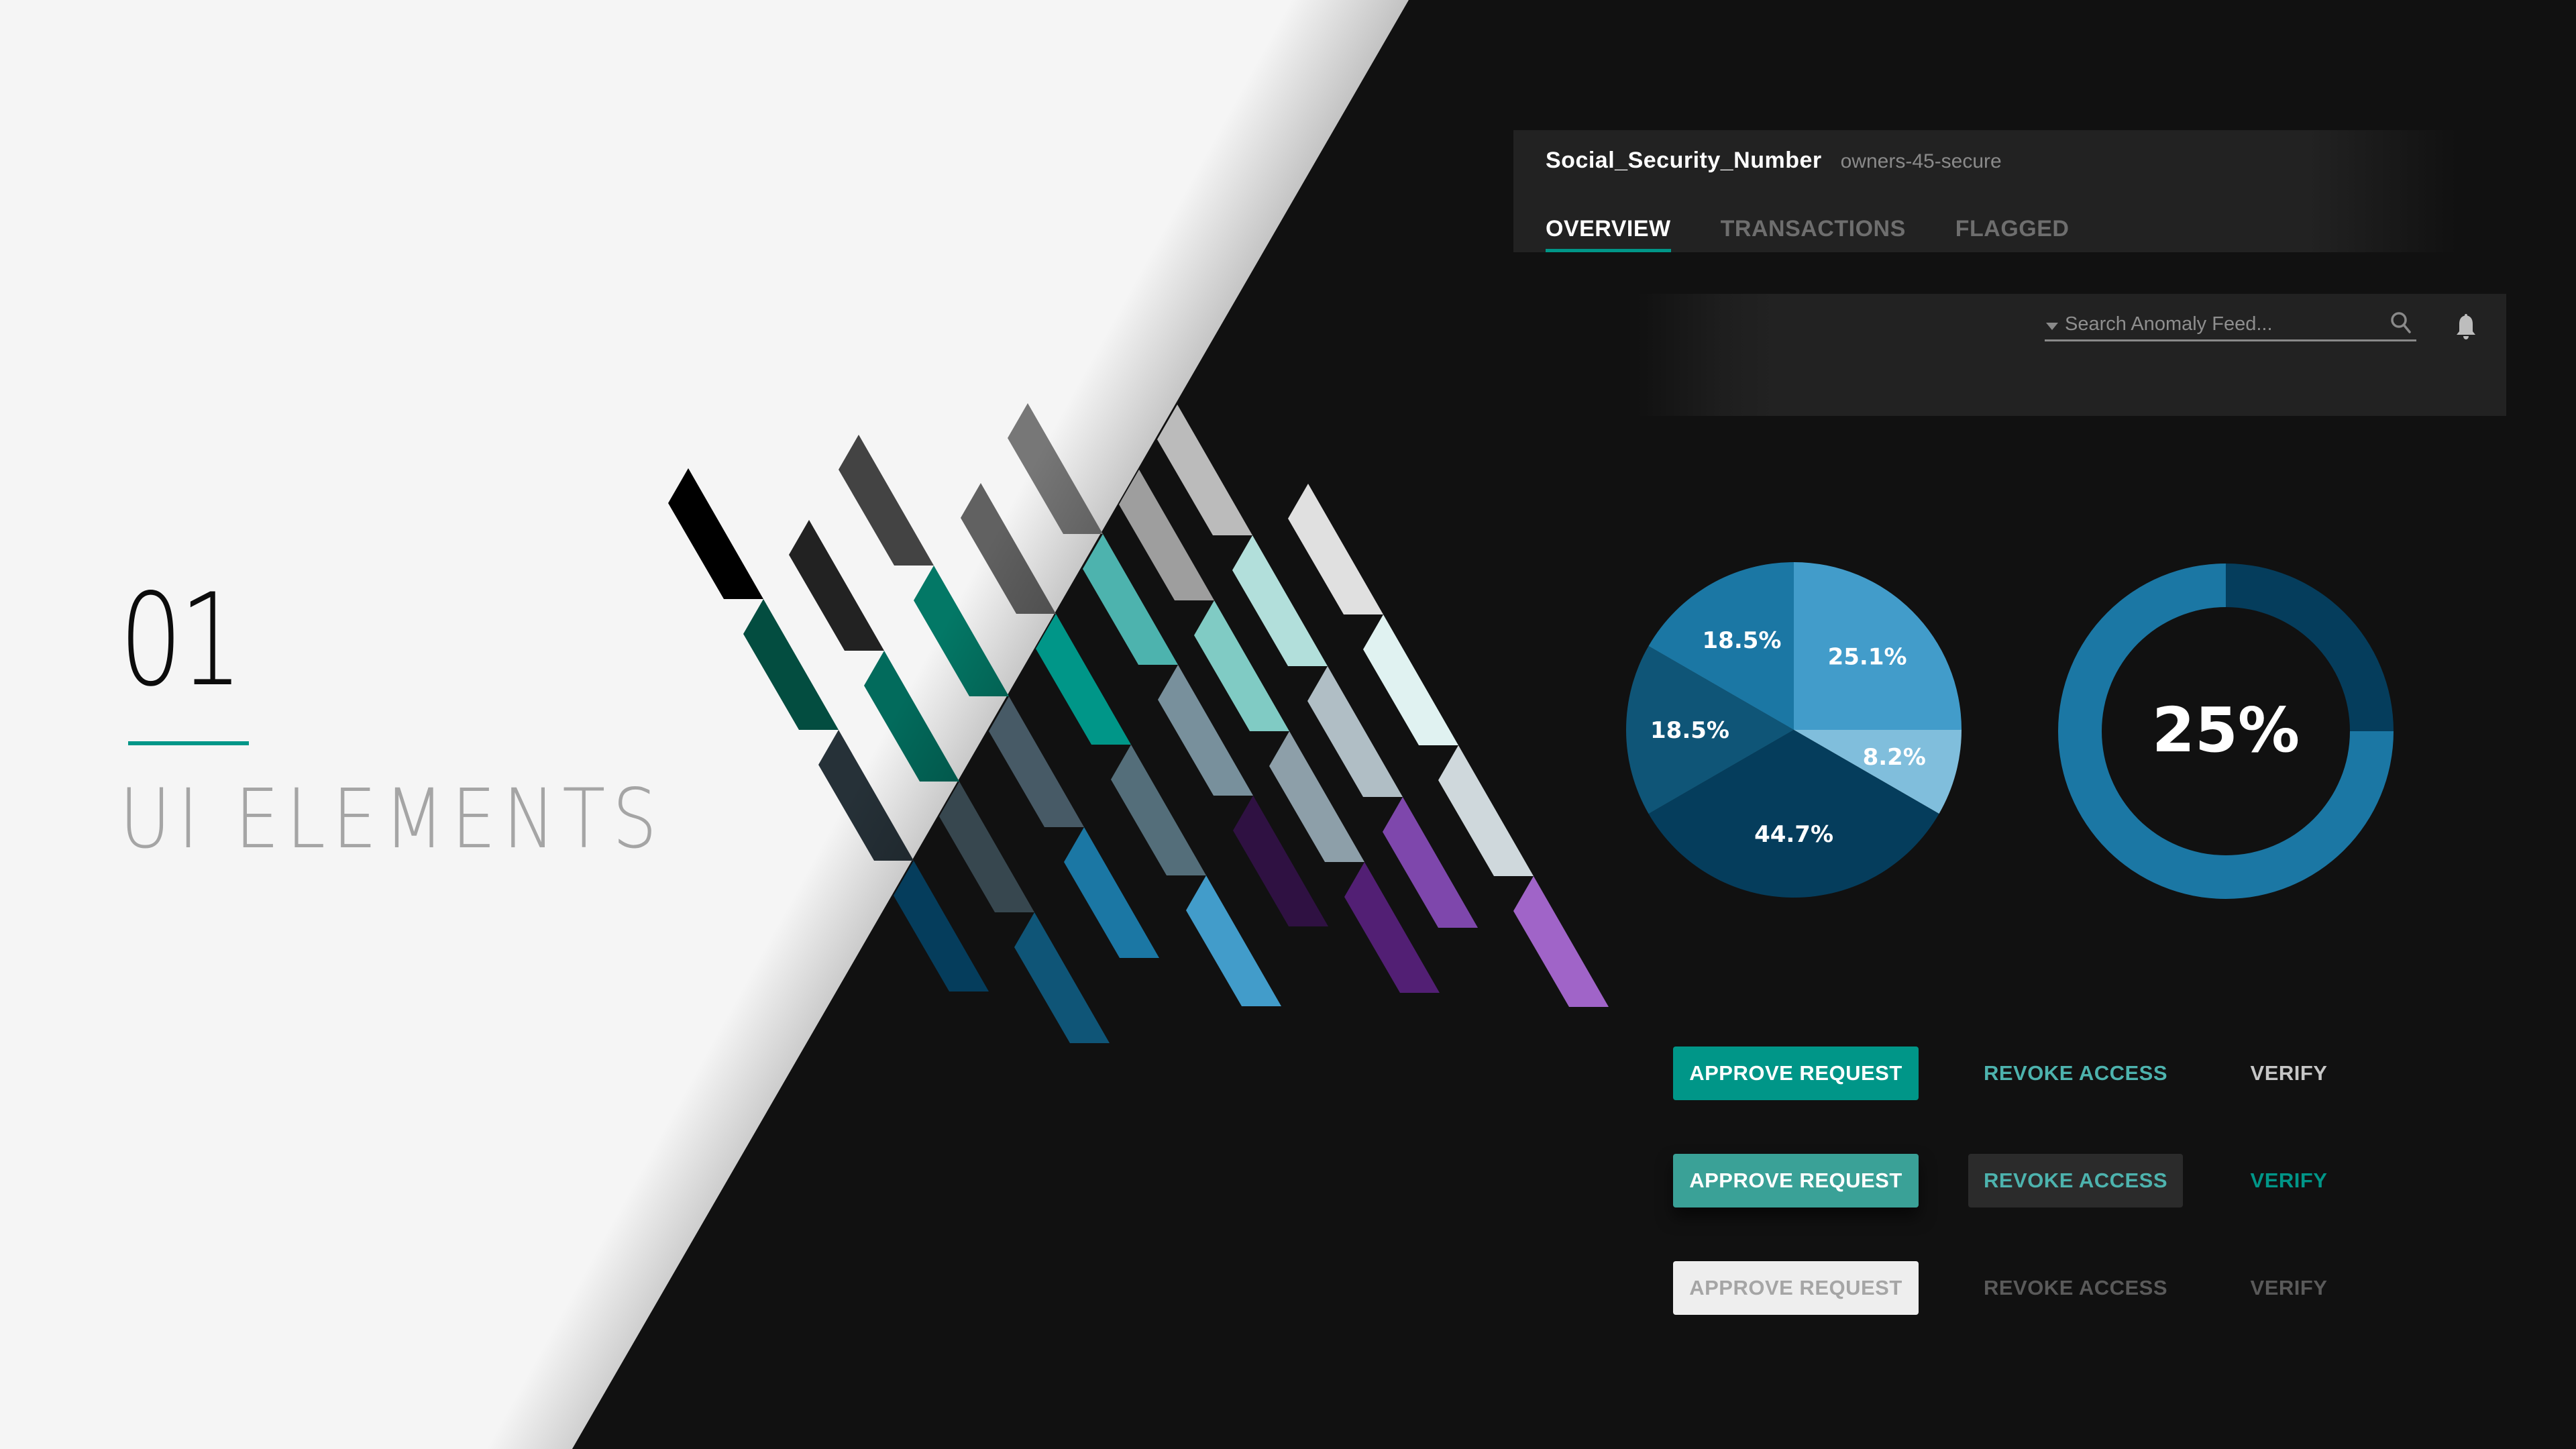 The height and width of the screenshot is (1449, 2576). Describe the element at coordinates (181, 640) in the screenshot. I see `section-number: 01` at that location.